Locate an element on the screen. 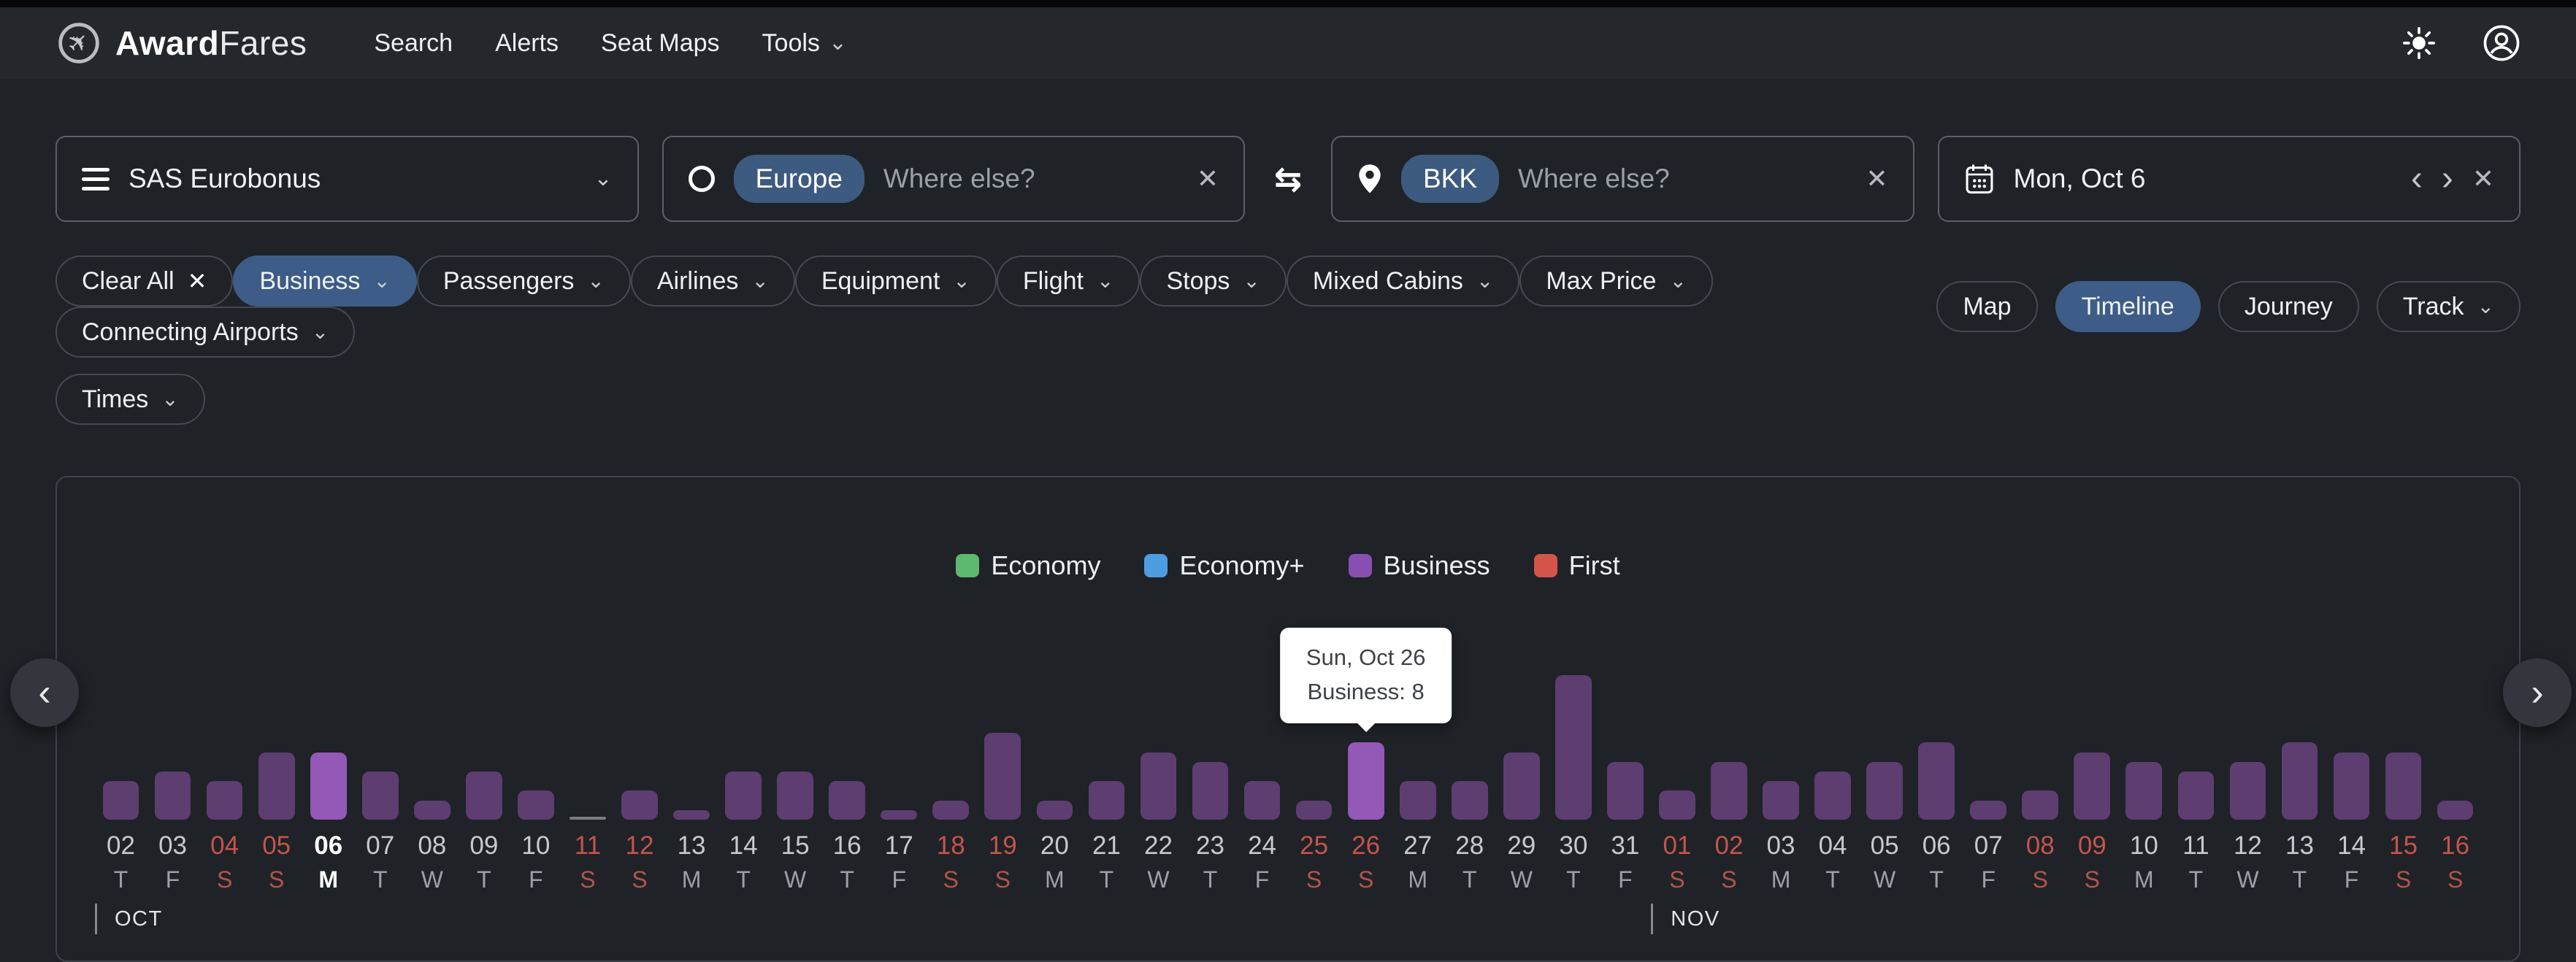  view-button-map: Map is located at coordinates (1987, 306).